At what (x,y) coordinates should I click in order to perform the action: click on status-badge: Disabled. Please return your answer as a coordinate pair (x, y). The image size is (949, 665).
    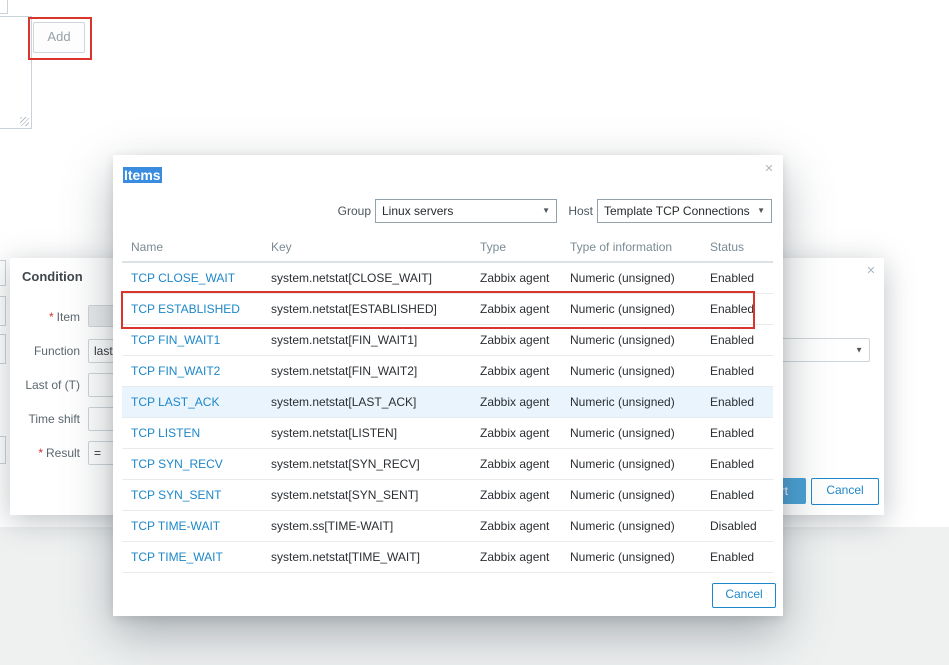
    Looking at the image, I should click on (737, 526).